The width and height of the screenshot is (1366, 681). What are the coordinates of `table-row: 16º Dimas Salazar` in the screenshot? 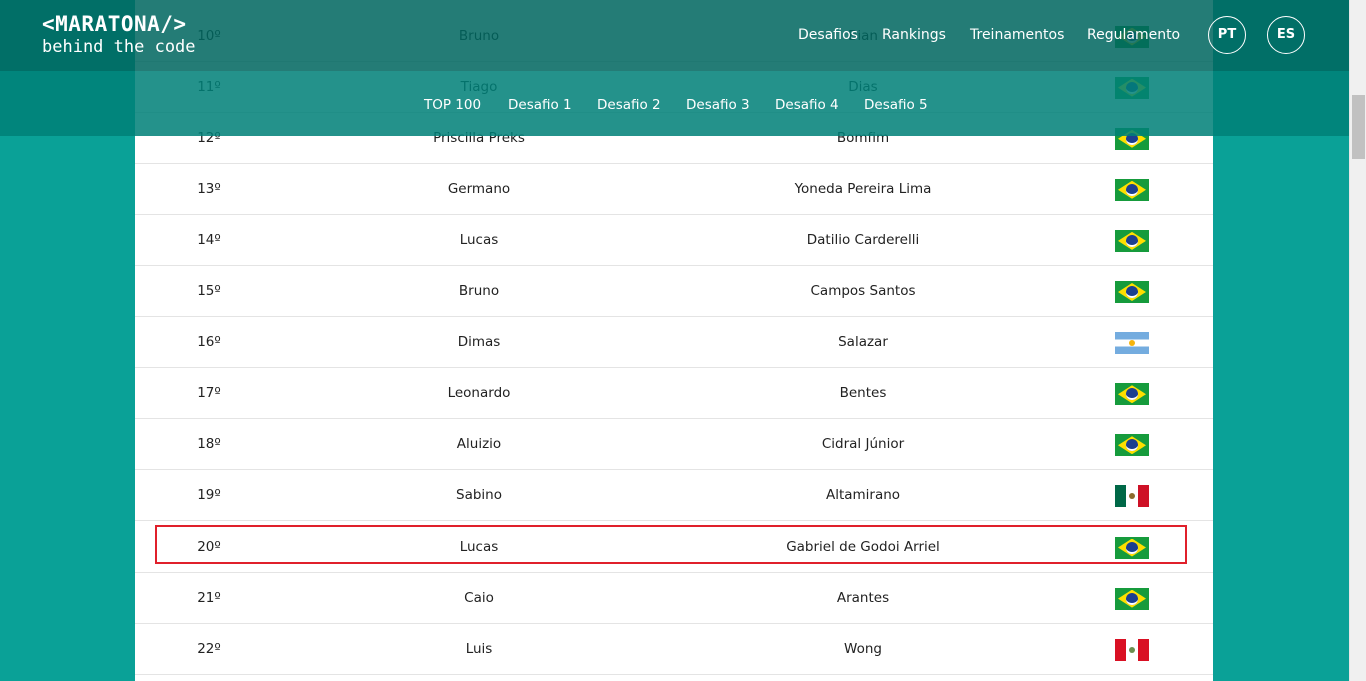 It's located at (674, 343).